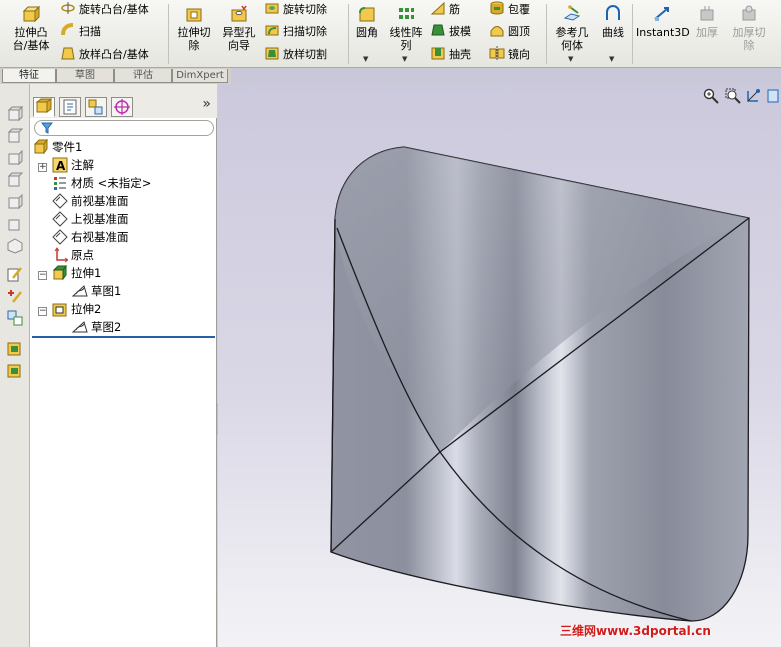 This screenshot has width=781, height=647. What do you see at coordinates (86, 309) in the screenshot?
I see `extrude2-label: 拉伸2` at bounding box center [86, 309].